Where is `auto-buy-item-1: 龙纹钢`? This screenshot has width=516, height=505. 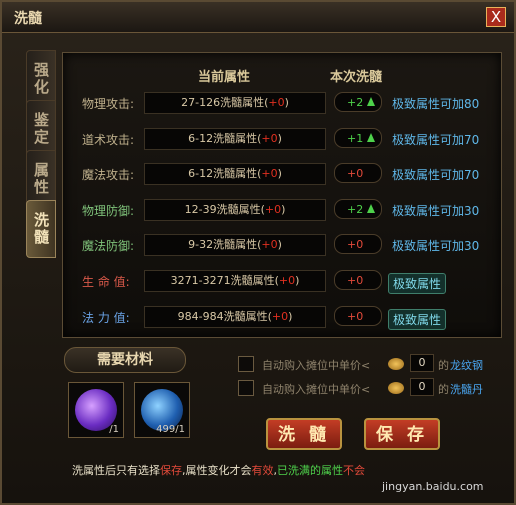 auto-buy-item-1: 龙纹钢 is located at coordinates (466, 365).